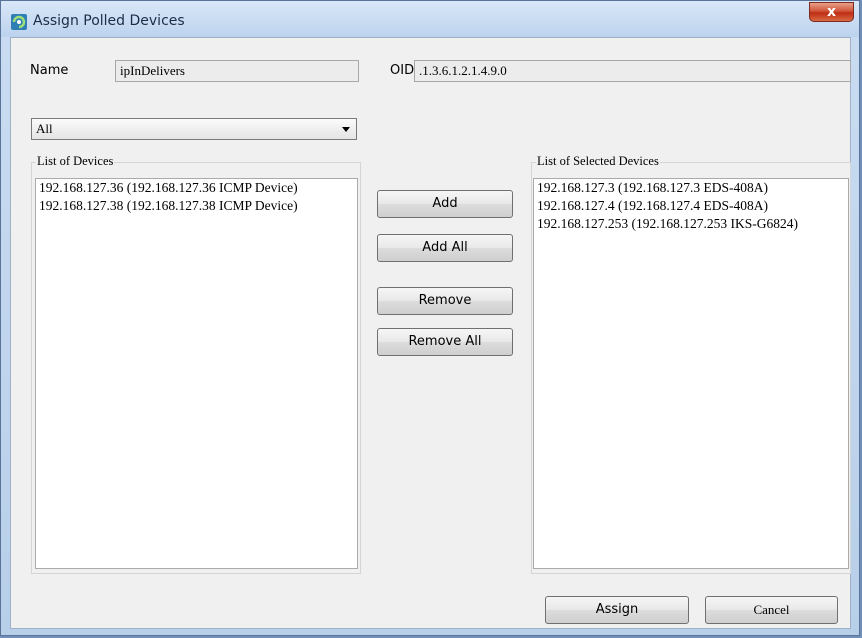 This screenshot has height=638, width=862. What do you see at coordinates (402, 70) in the screenshot?
I see `oid-label: OID` at bounding box center [402, 70].